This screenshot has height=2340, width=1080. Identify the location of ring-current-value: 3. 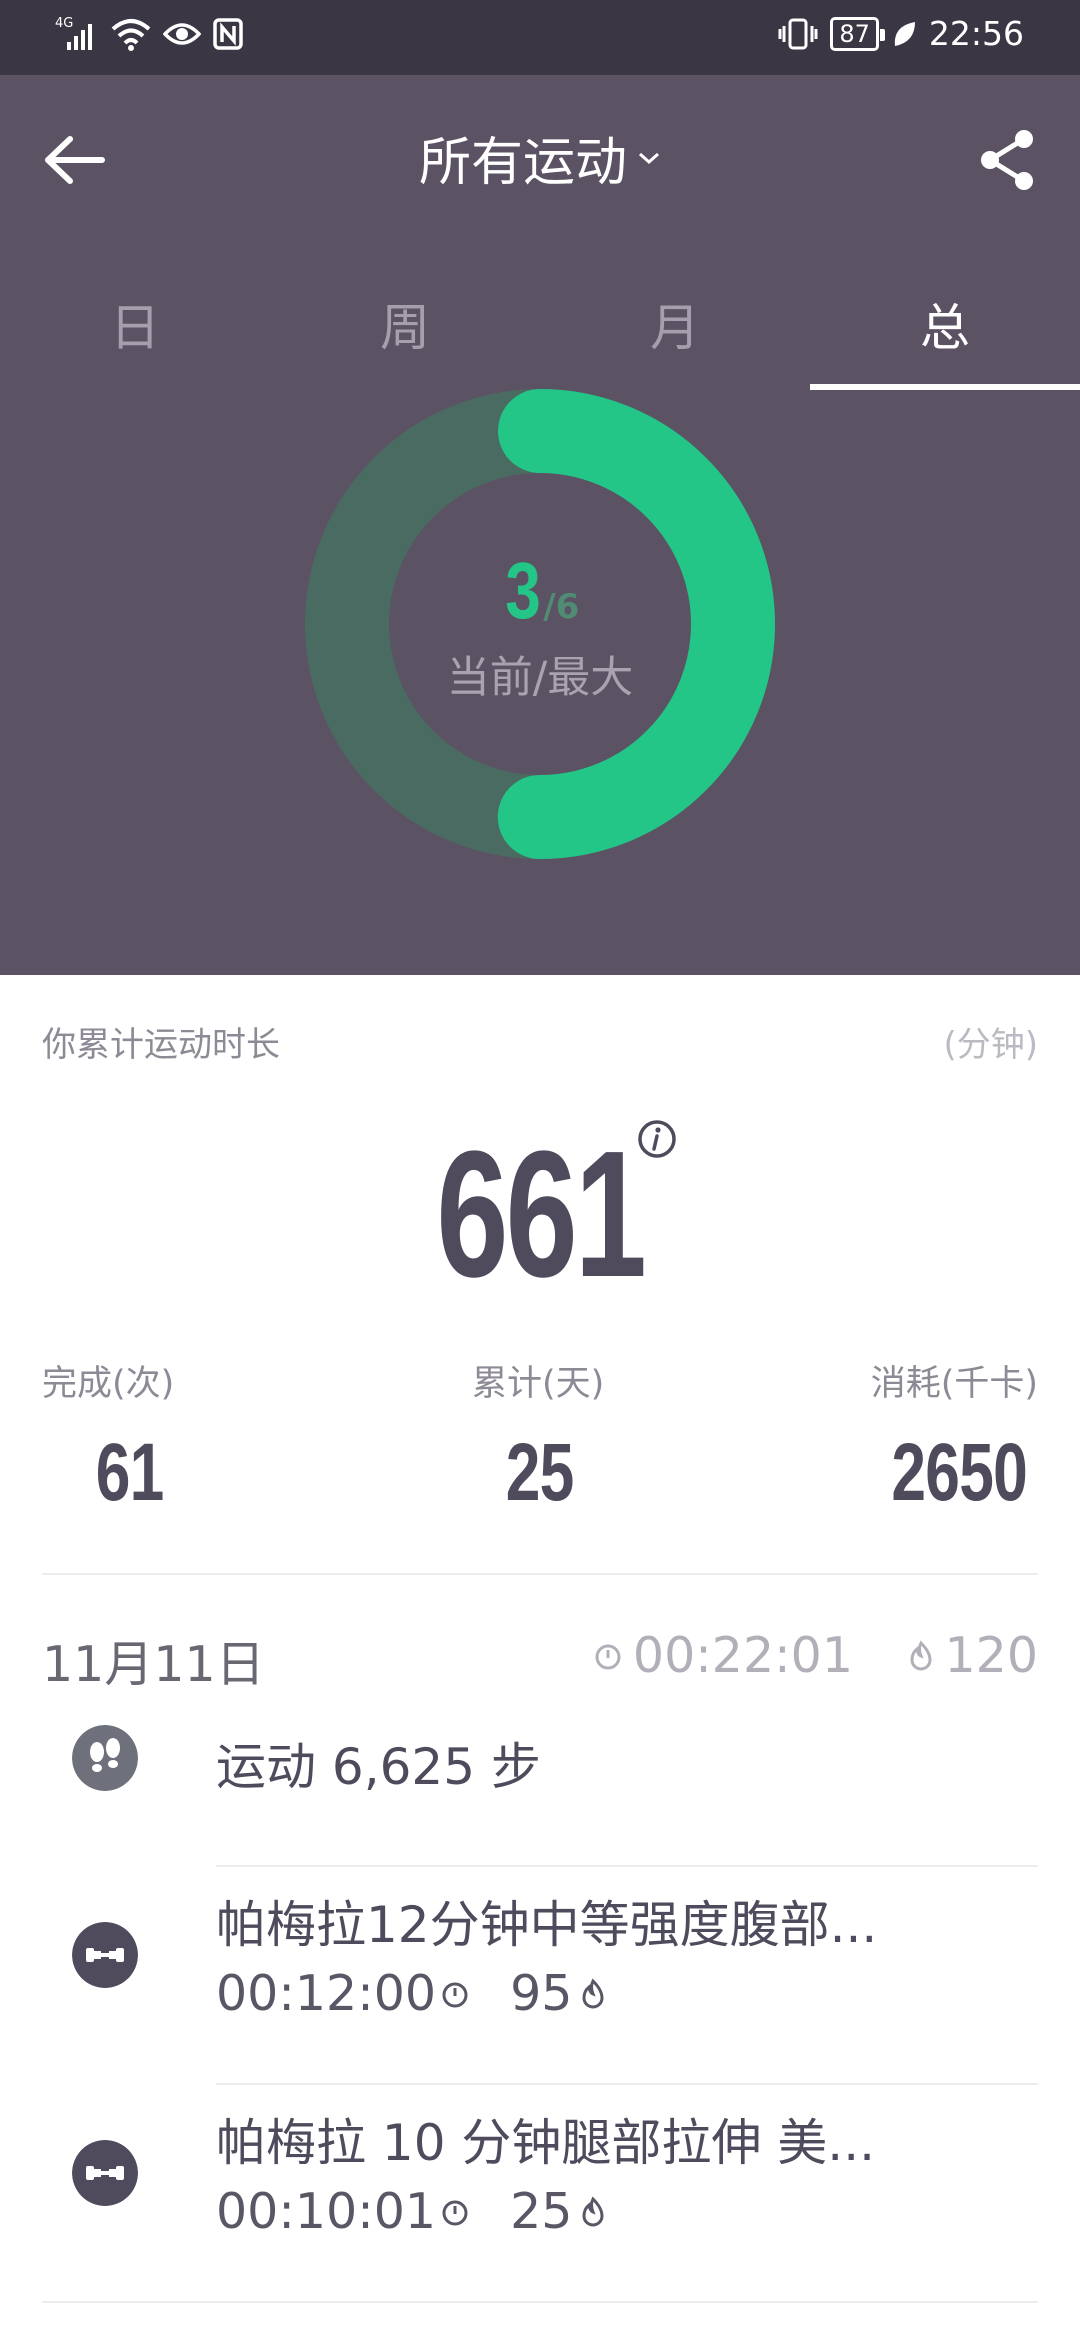
(522, 590).